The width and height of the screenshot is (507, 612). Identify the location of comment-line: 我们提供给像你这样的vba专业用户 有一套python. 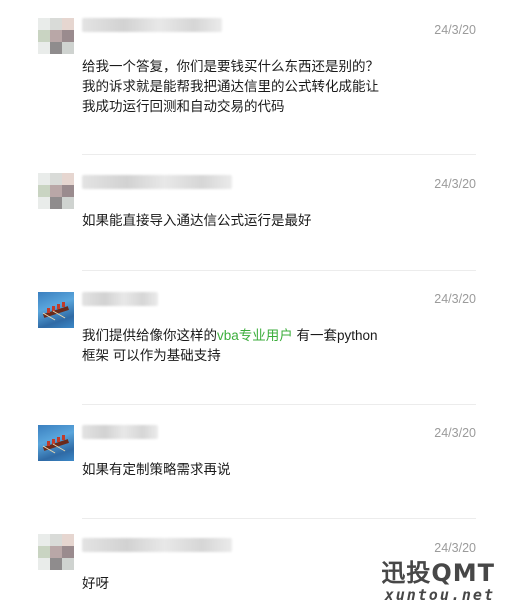
(230, 335).